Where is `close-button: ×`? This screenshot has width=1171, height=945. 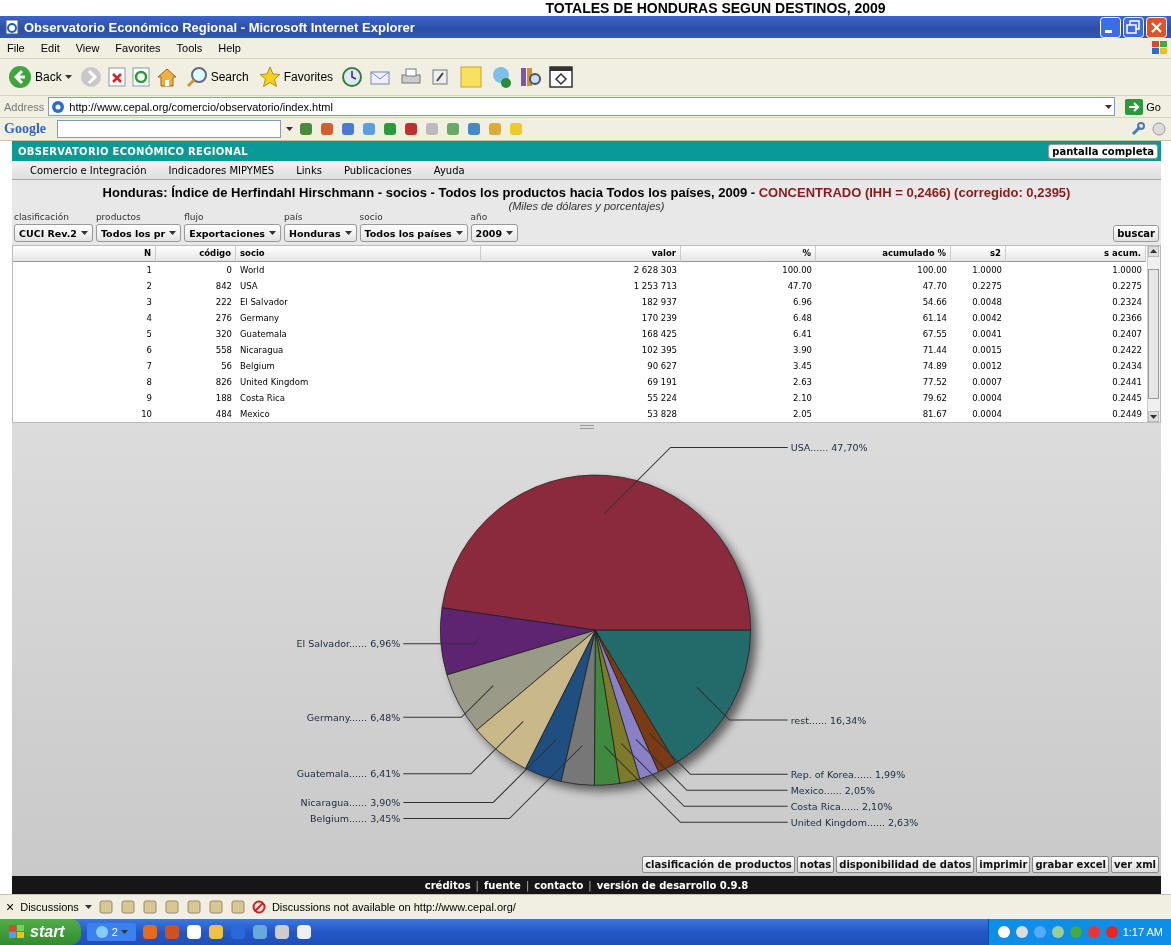
close-button: × is located at coordinates (10, 907).